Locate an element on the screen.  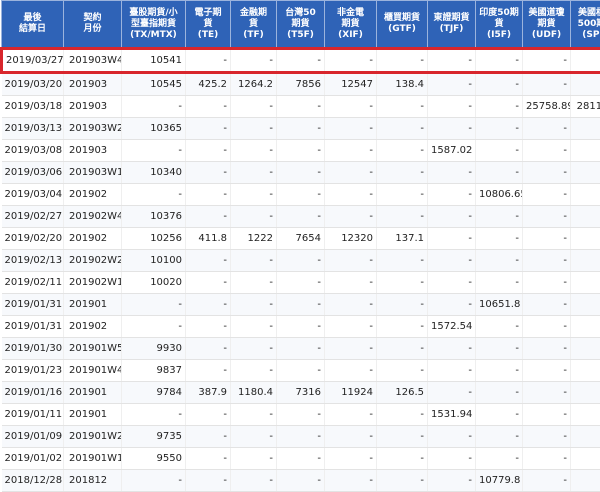
cell-tx-mtx: 10256 is located at coordinates (154, 239).